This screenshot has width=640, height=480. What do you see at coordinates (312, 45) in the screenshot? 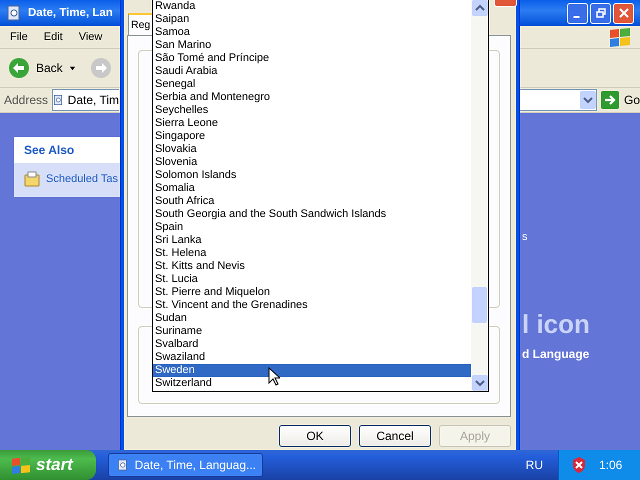
I see `list-item: San Marino` at bounding box center [312, 45].